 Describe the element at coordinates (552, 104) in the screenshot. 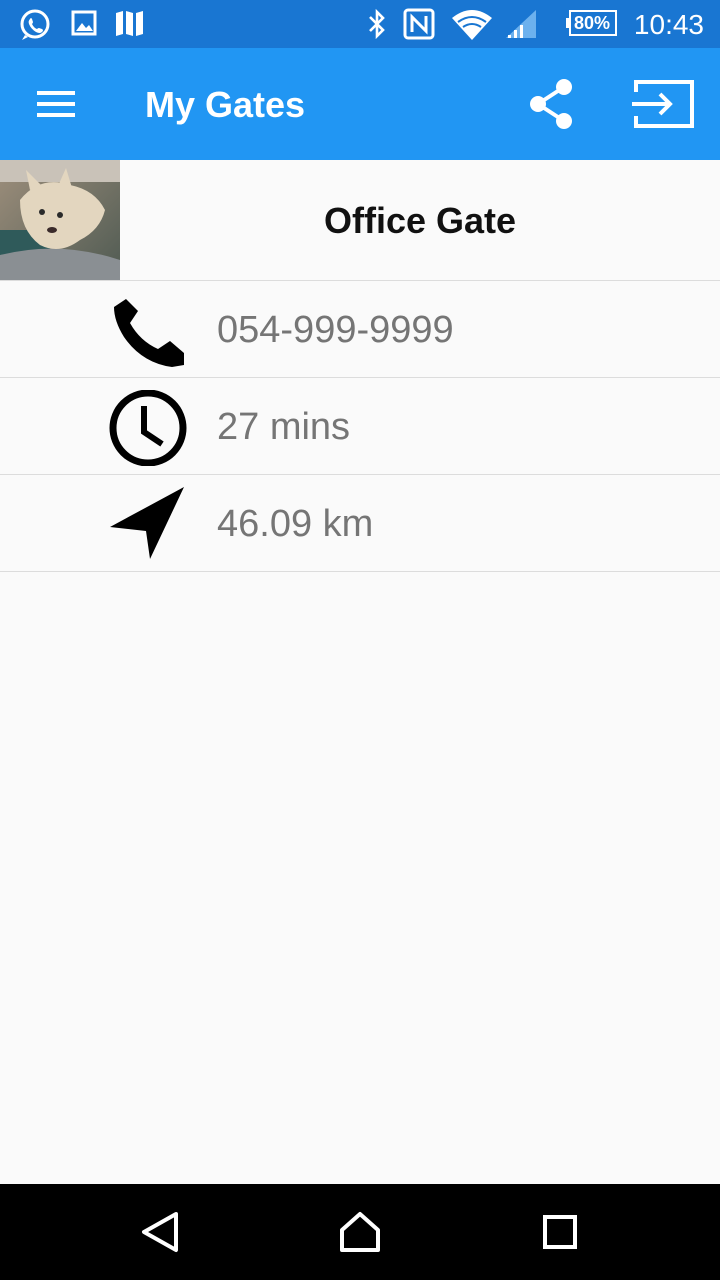

I see `share-icon` at that location.